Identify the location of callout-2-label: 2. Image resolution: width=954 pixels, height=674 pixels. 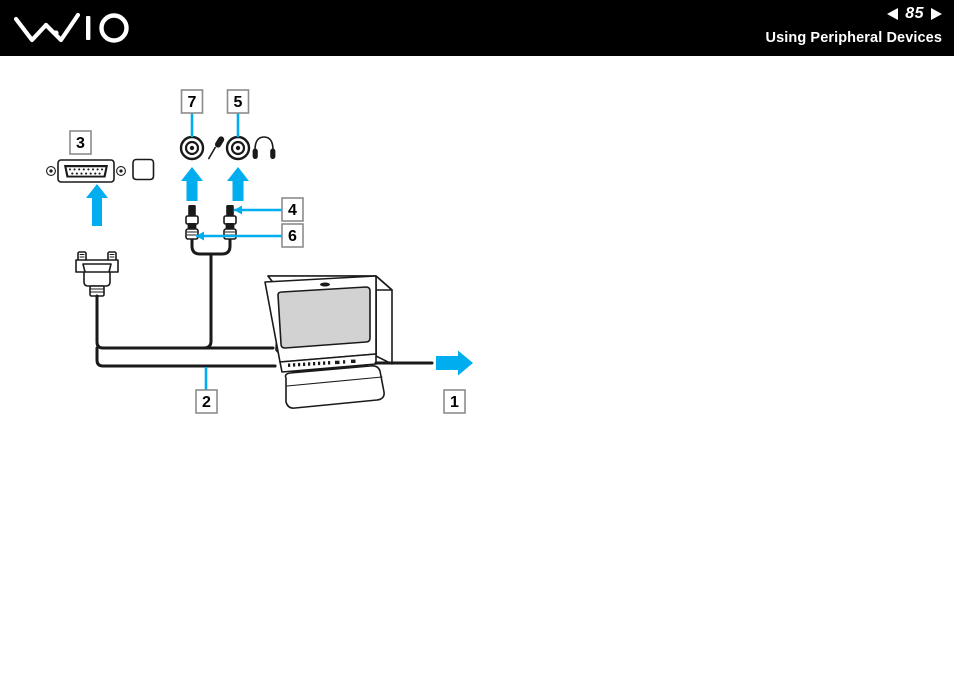
(206, 402).